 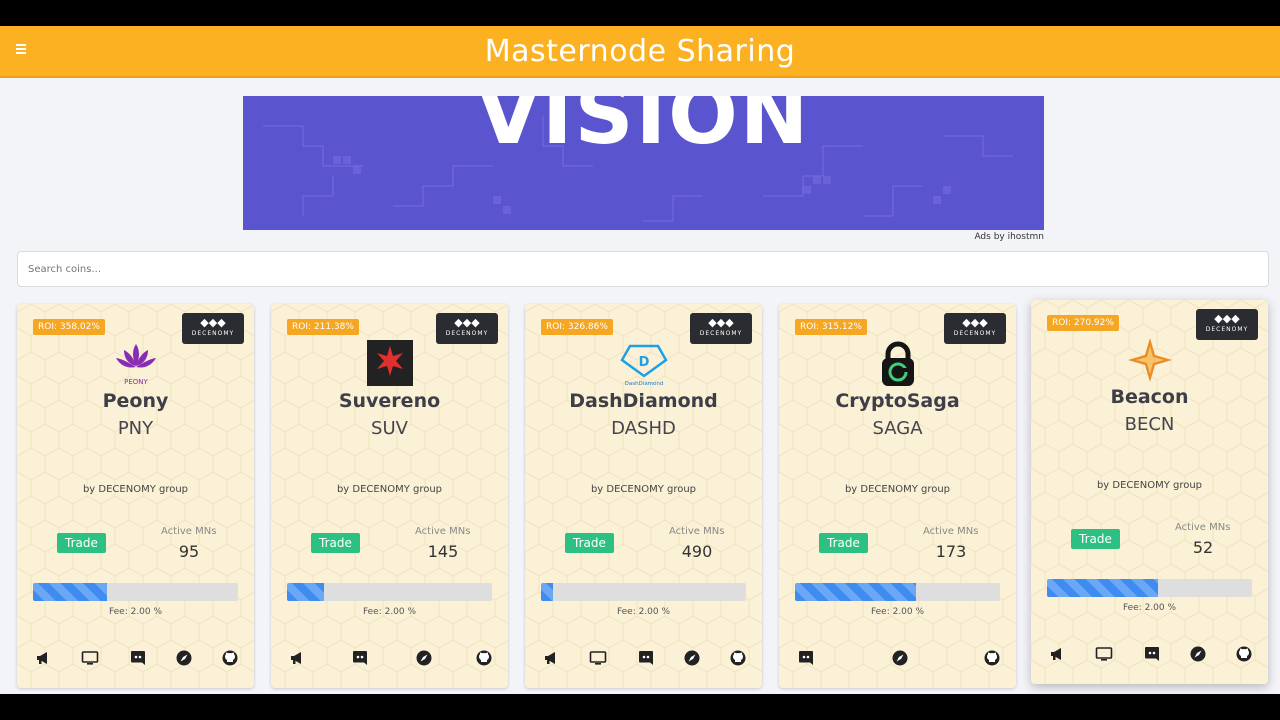 What do you see at coordinates (389, 401) in the screenshot?
I see `coin-name: Suvereno` at bounding box center [389, 401].